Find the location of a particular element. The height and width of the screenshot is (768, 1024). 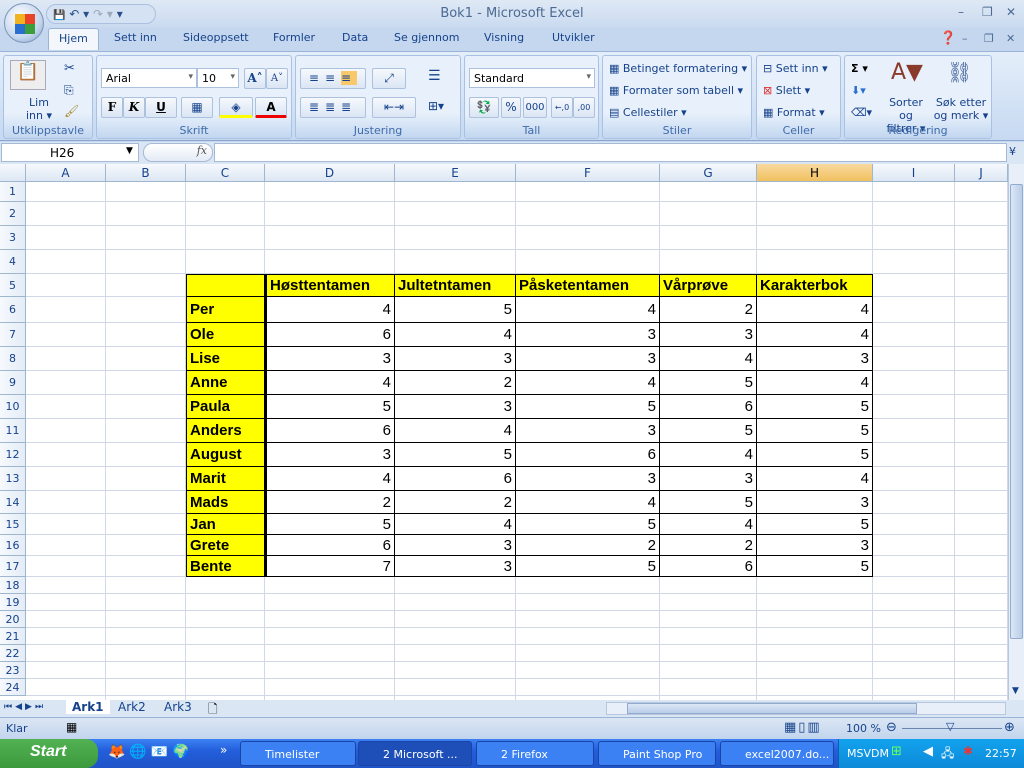

format-painter-icon: 🖌 is located at coordinates (71, 111).